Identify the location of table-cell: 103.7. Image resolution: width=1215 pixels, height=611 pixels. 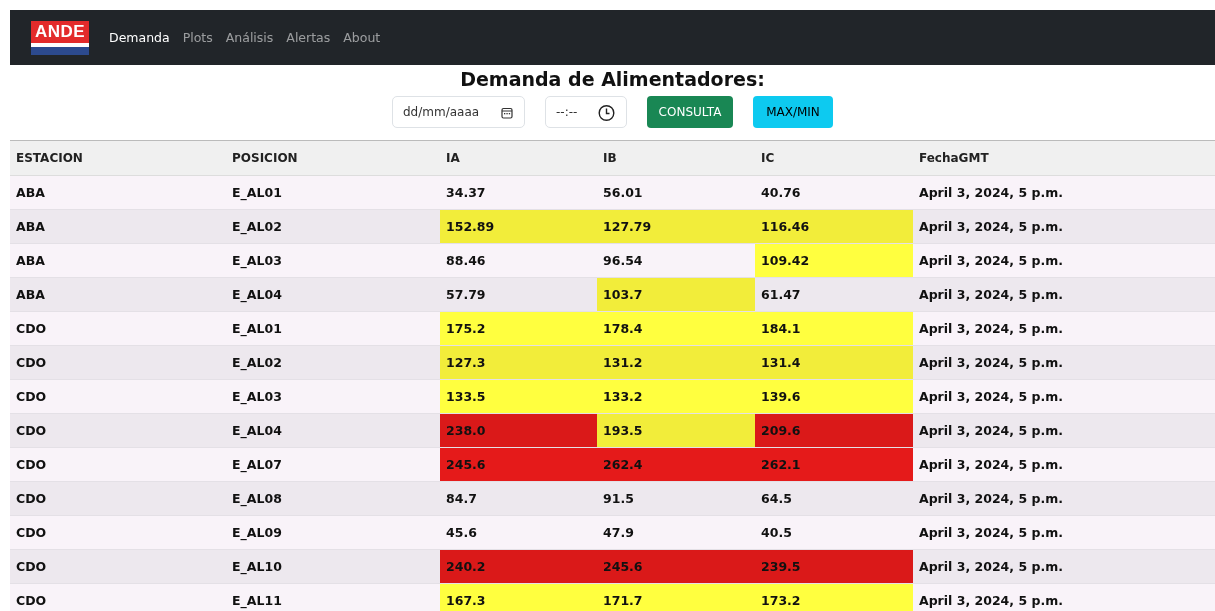
(676, 294).